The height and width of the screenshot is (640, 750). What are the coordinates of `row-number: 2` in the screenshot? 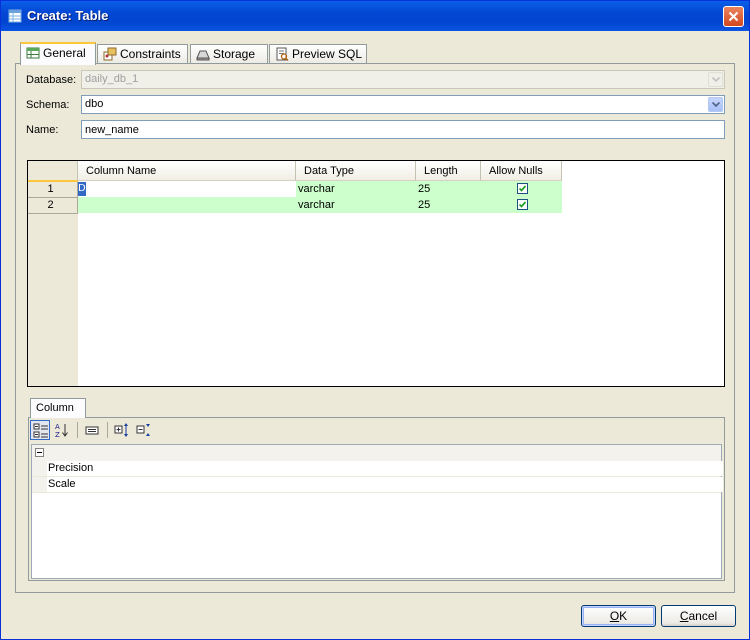 It's located at (50, 205).